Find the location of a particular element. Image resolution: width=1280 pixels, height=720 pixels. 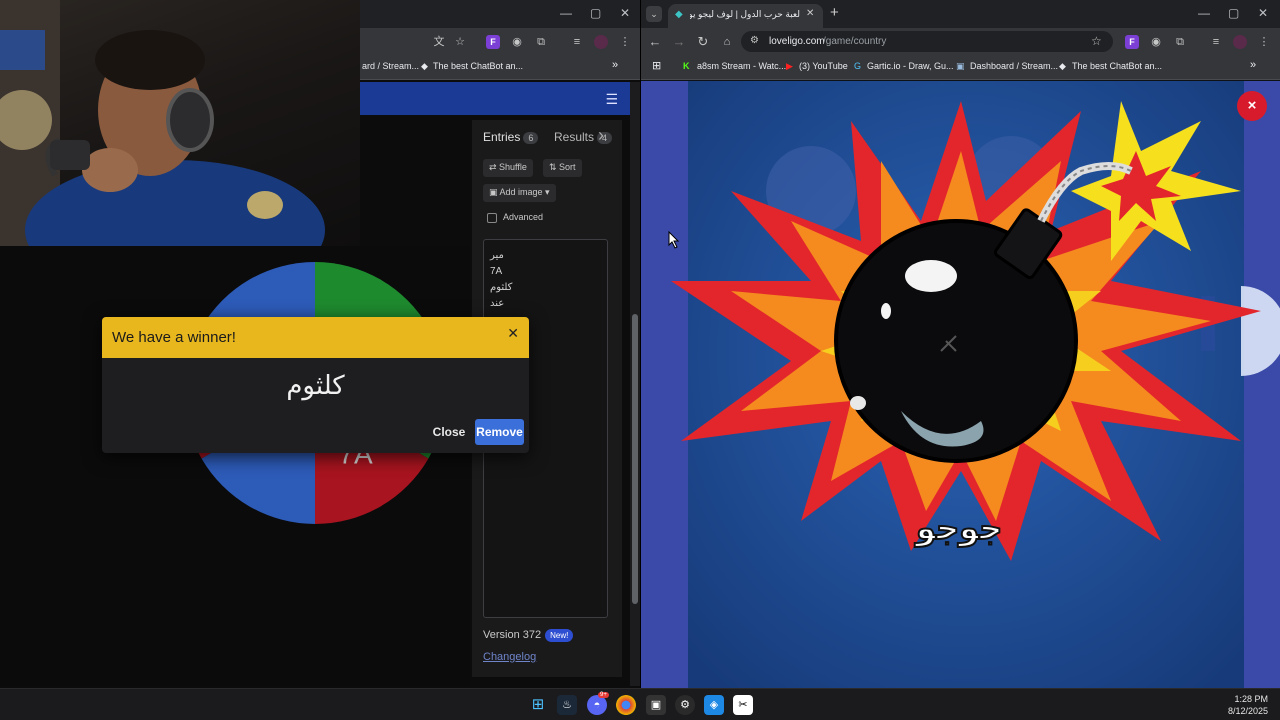

obs-icon: ▣ is located at coordinates (656, 705).